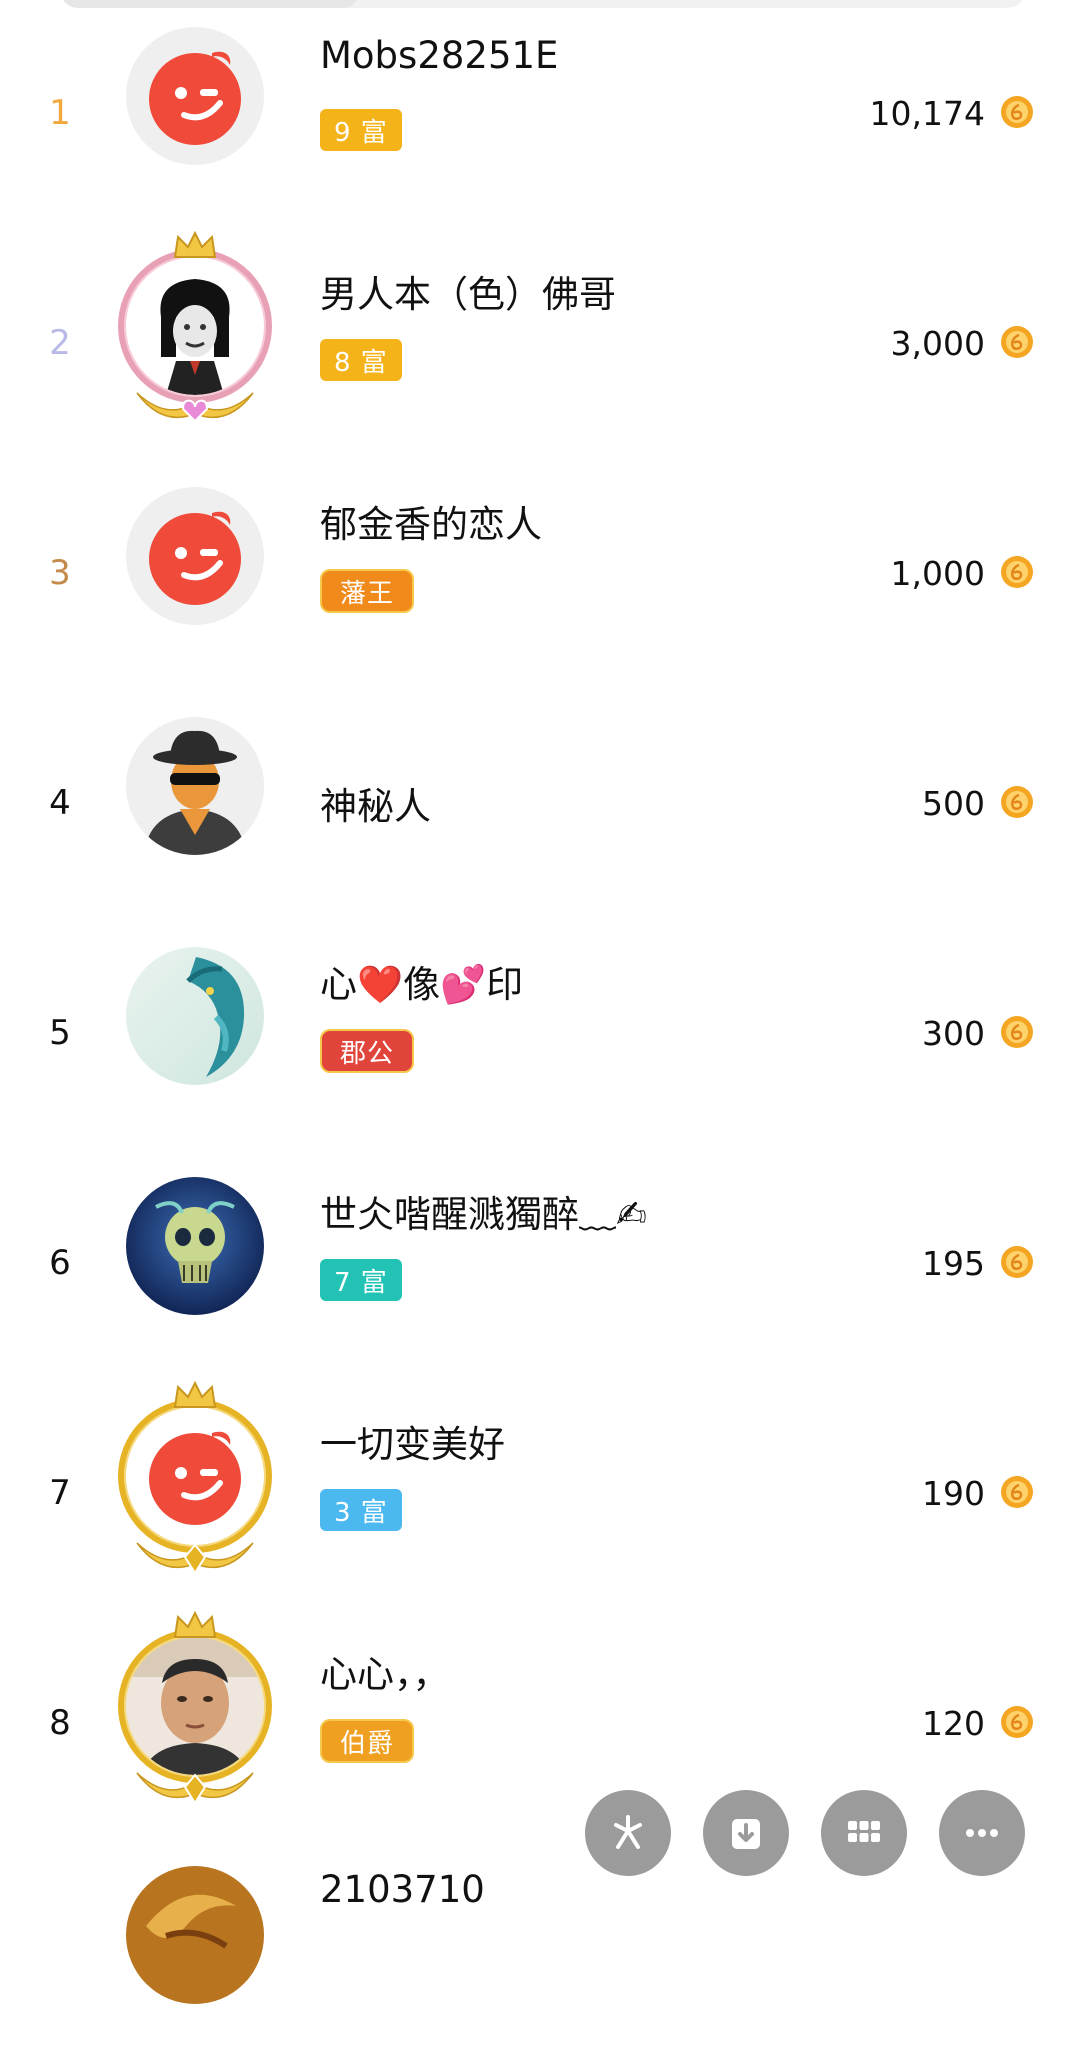 Image resolution: width=1080 pixels, height=2068 pixels. What do you see at coordinates (540, 343) in the screenshot?
I see `list-item: 2 男人本（色）佛哥 8 富 3,000` at bounding box center [540, 343].